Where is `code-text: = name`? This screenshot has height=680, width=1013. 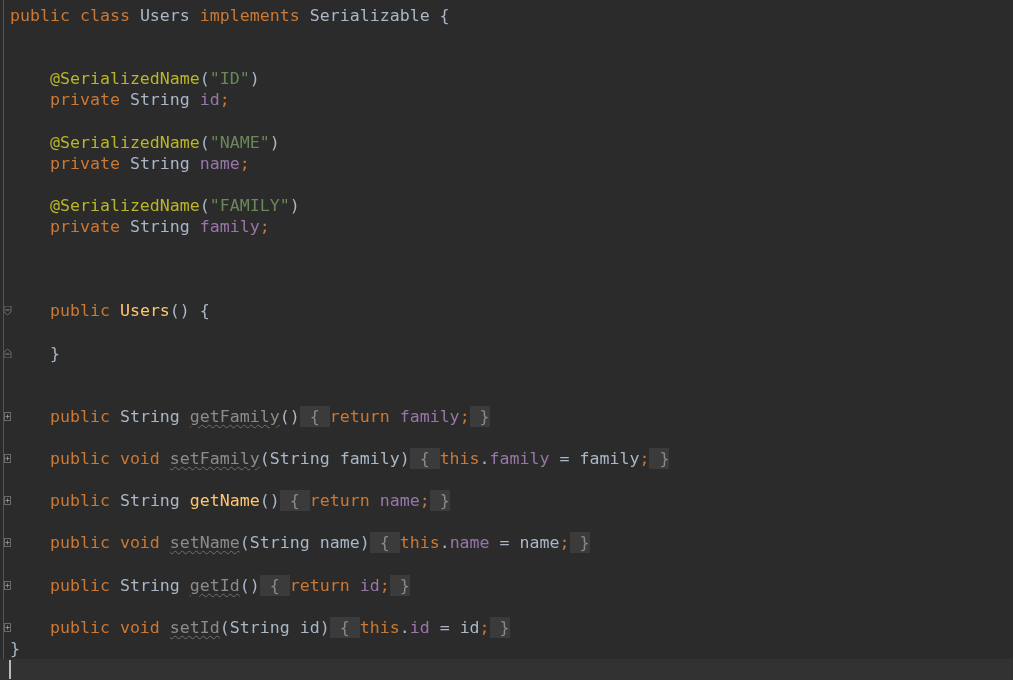 code-text: = name is located at coordinates (529, 543).